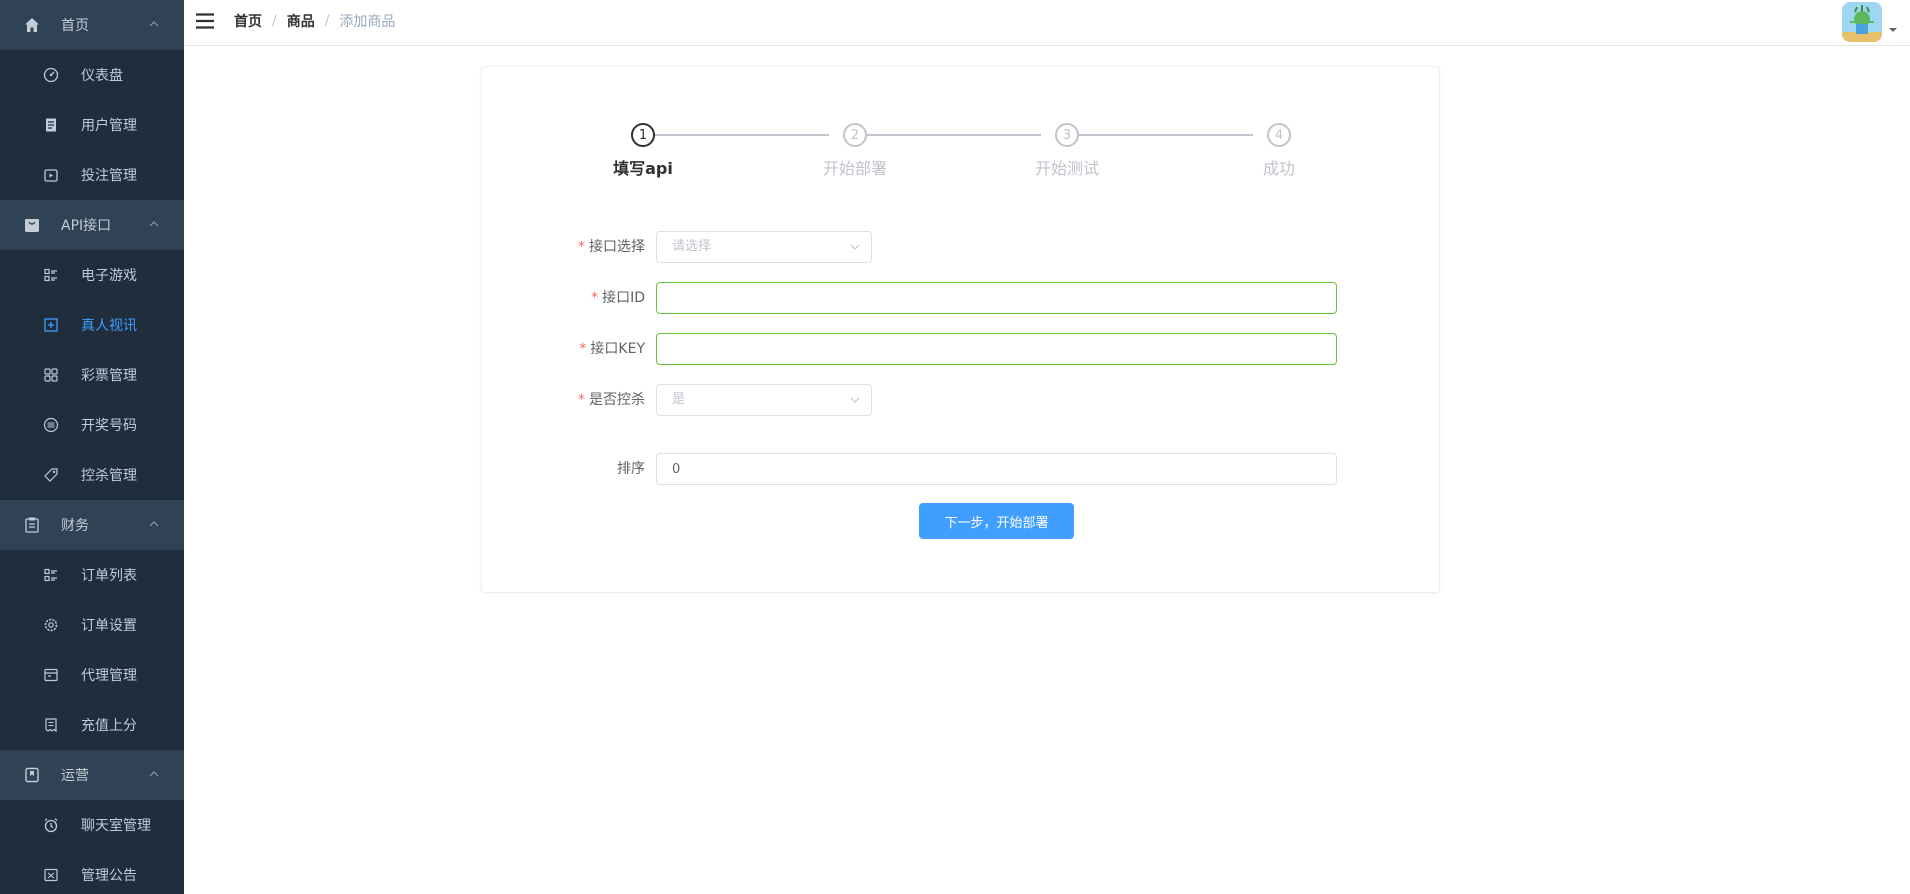 This screenshot has height=894, width=1910. Describe the element at coordinates (109, 476) in the screenshot. I see `sidebar-item-label: 控杀管理` at that location.